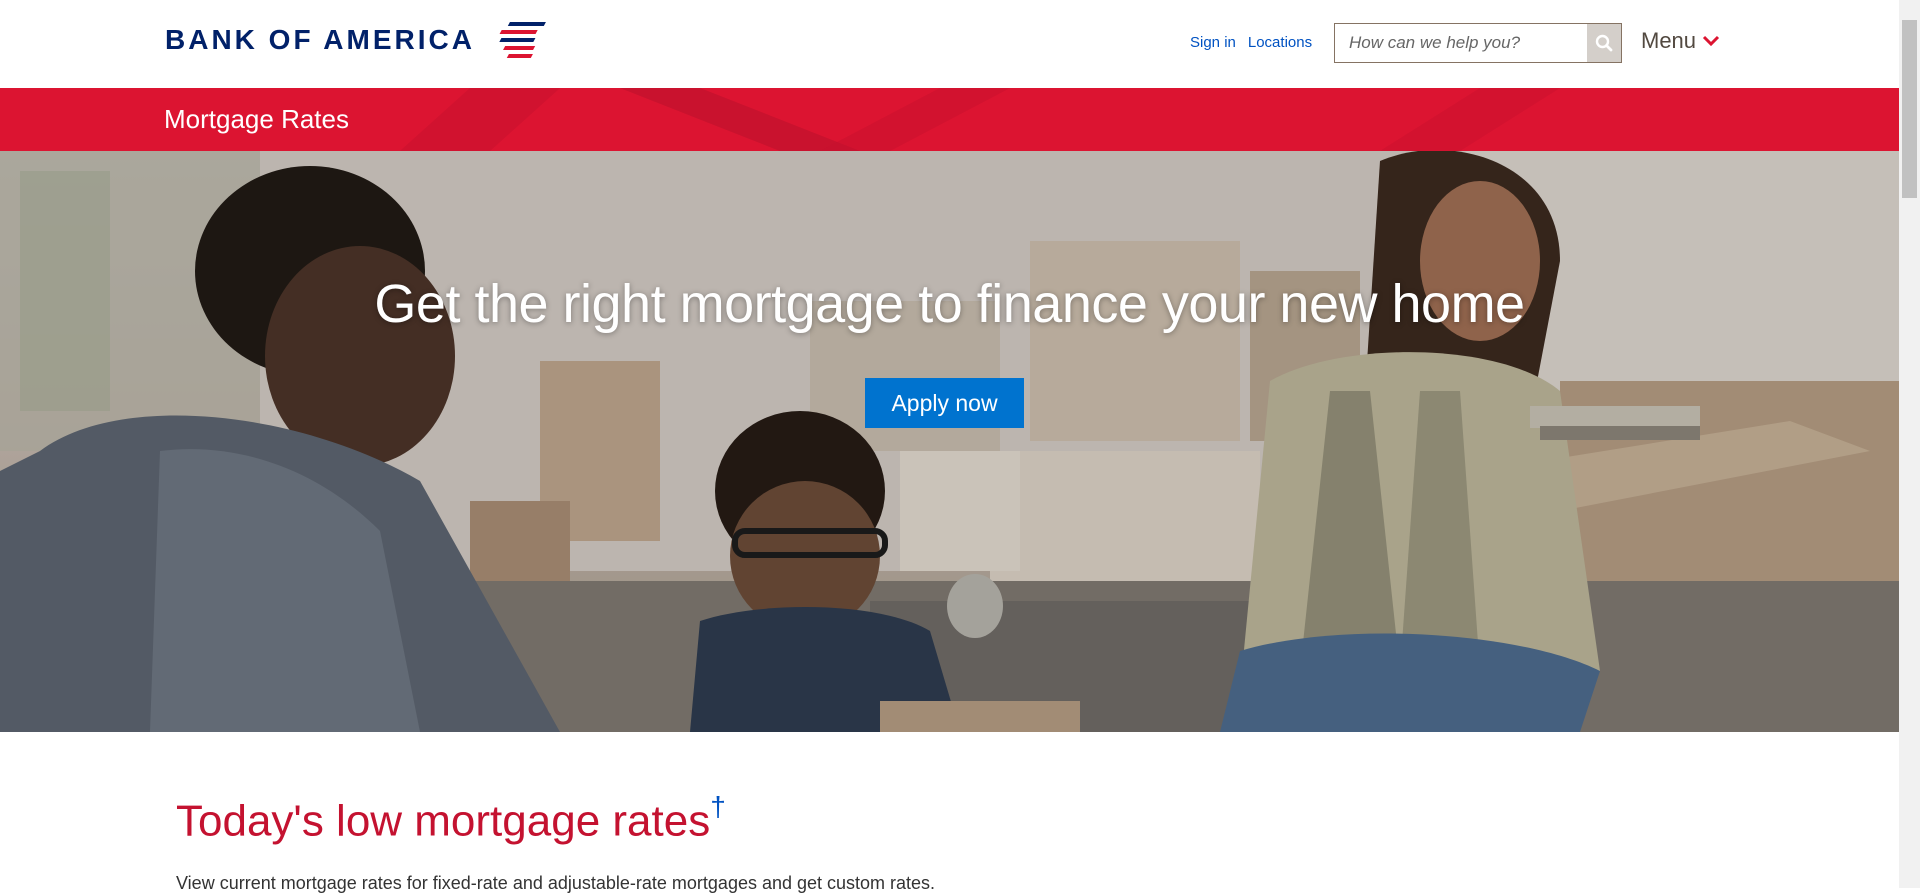  Describe the element at coordinates (949, 44) in the screenshot. I see `site-header: BANK OF AMERICA Sign in Locations Menu` at that location.